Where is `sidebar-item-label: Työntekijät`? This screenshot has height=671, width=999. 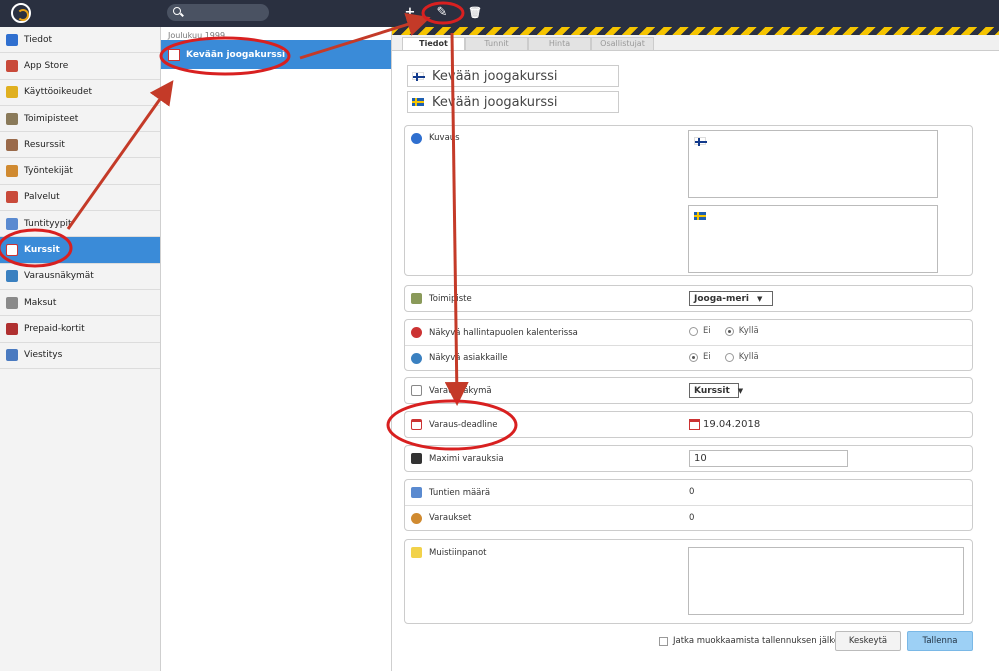 sidebar-item-label: Työntekijät is located at coordinates (48, 171).